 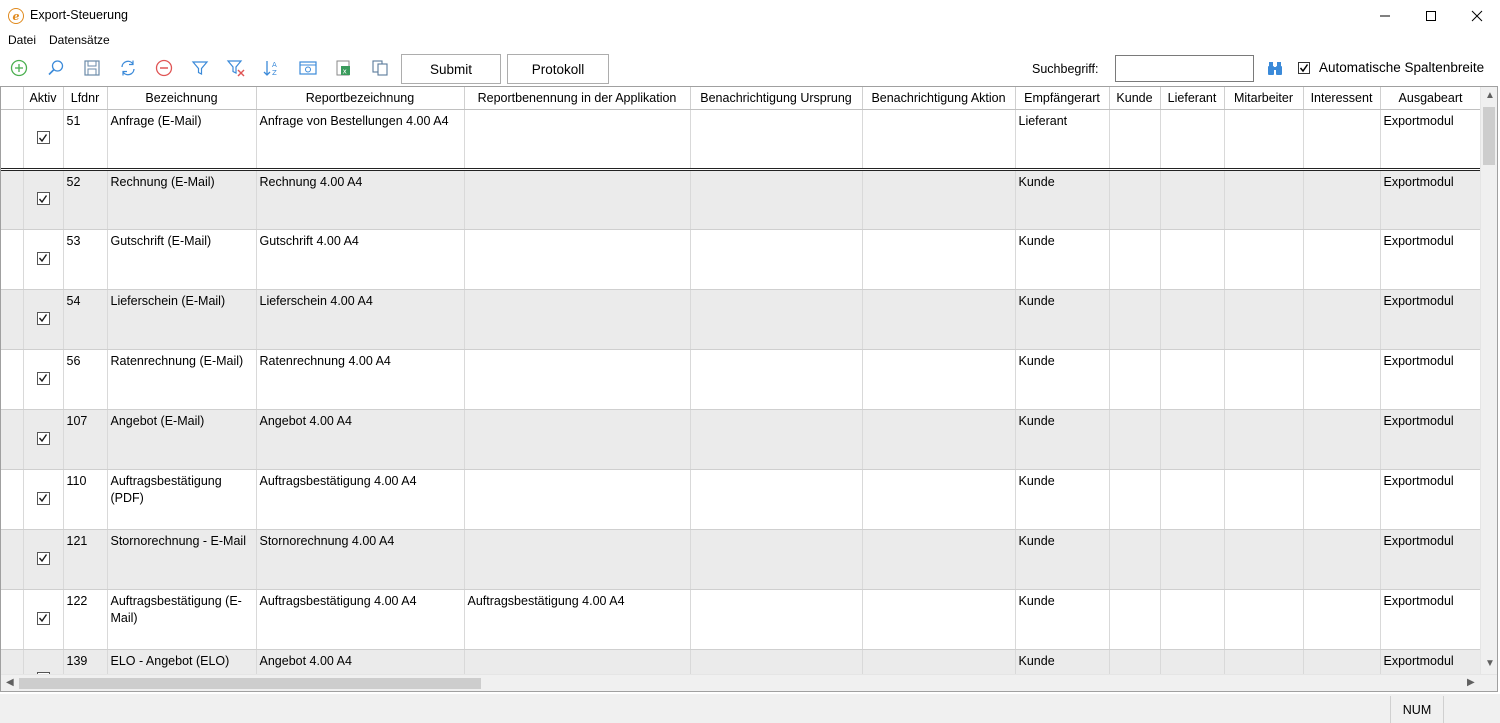 I want to click on protokoll-button: Protokoll, so click(x=558, y=69).